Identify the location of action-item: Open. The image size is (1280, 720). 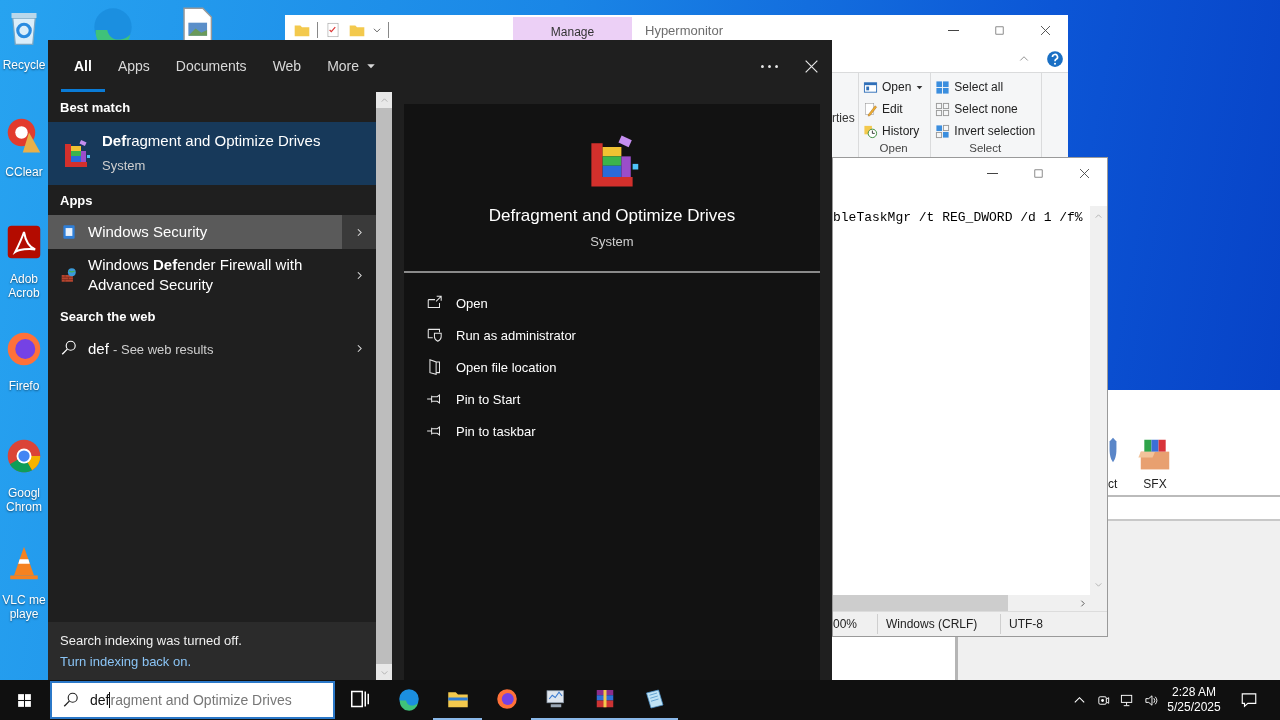
(457, 303).